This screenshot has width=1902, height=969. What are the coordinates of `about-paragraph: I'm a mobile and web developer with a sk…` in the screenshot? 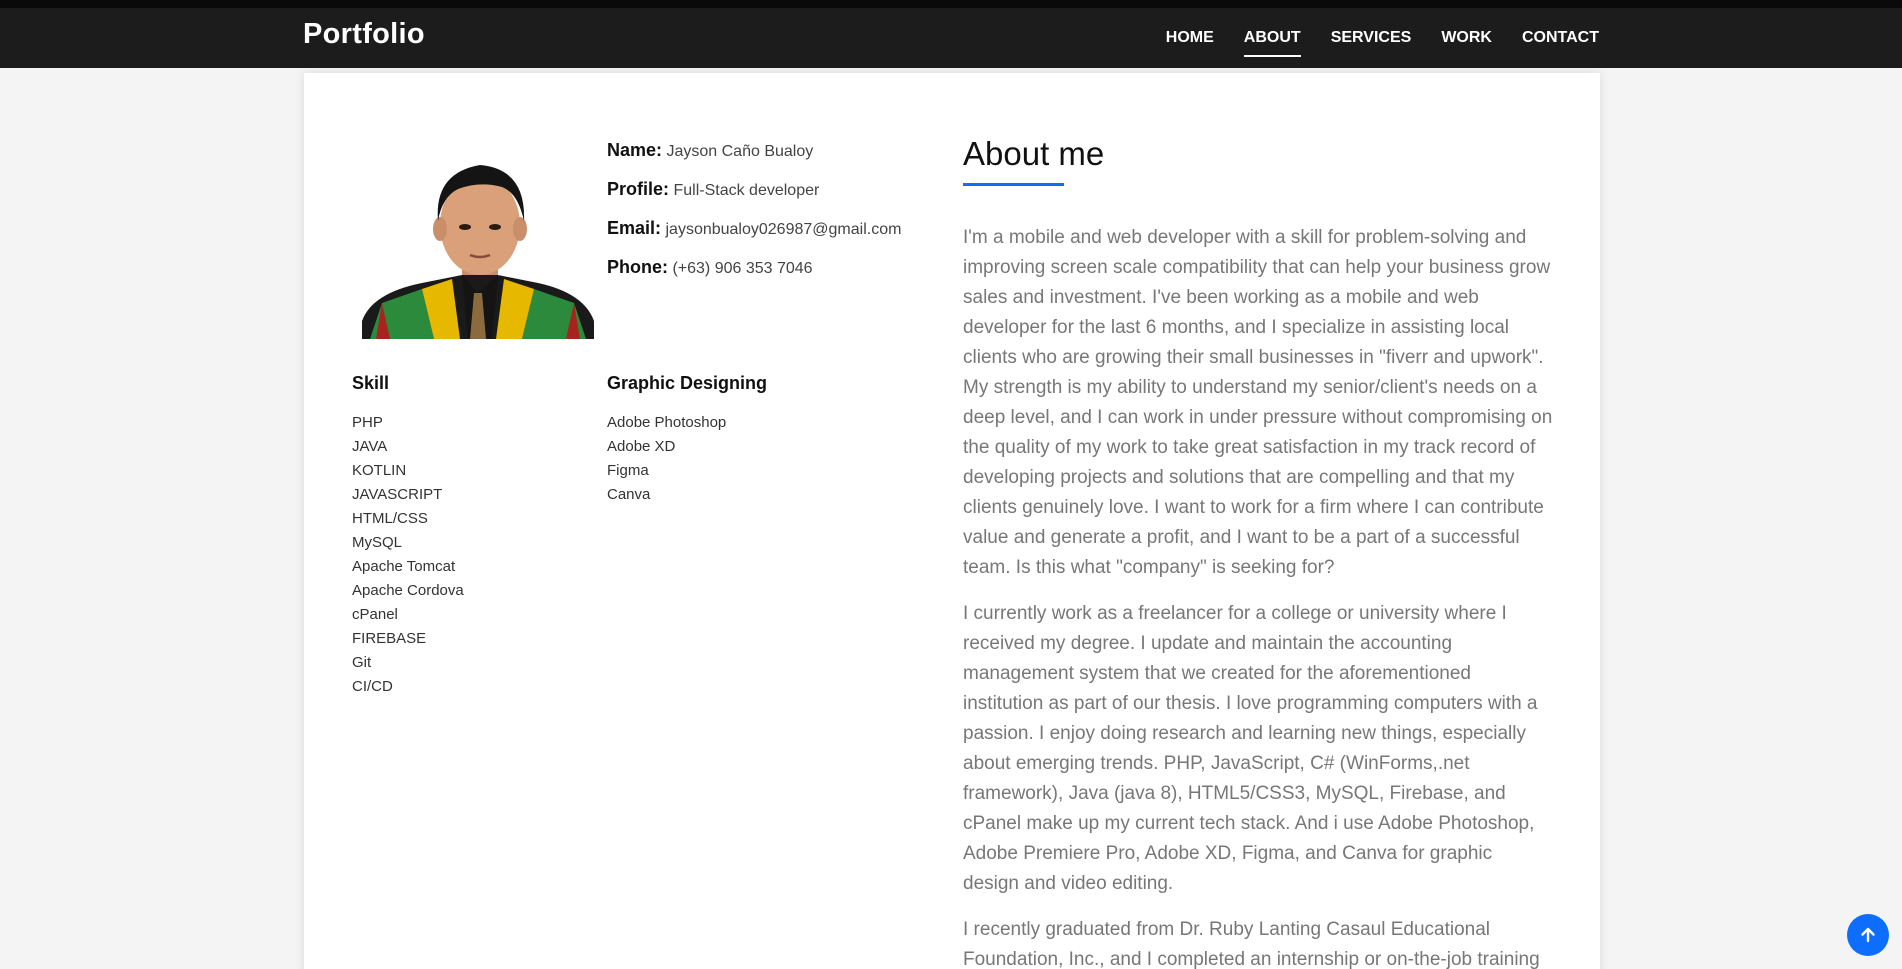 It's located at (1258, 402).